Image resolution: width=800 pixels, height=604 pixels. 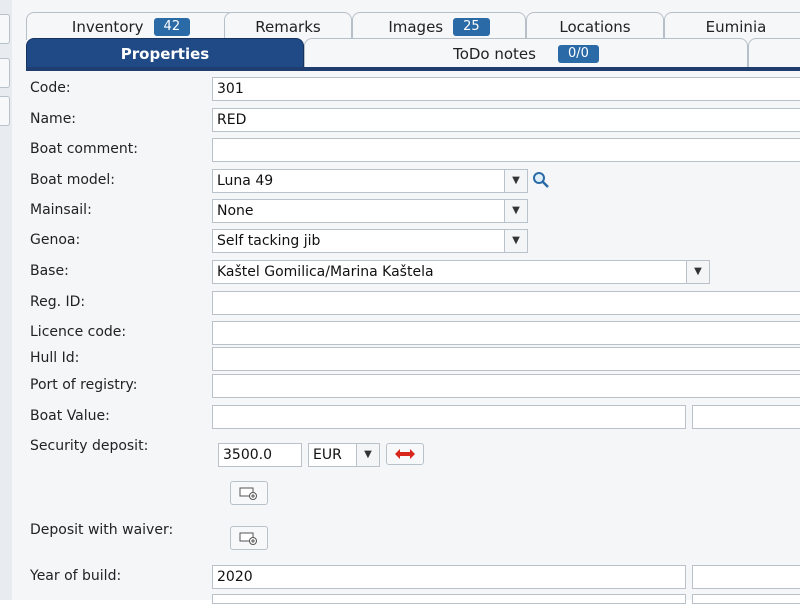 I want to click on tab-label: Remarks, so click(x=288, y=26).